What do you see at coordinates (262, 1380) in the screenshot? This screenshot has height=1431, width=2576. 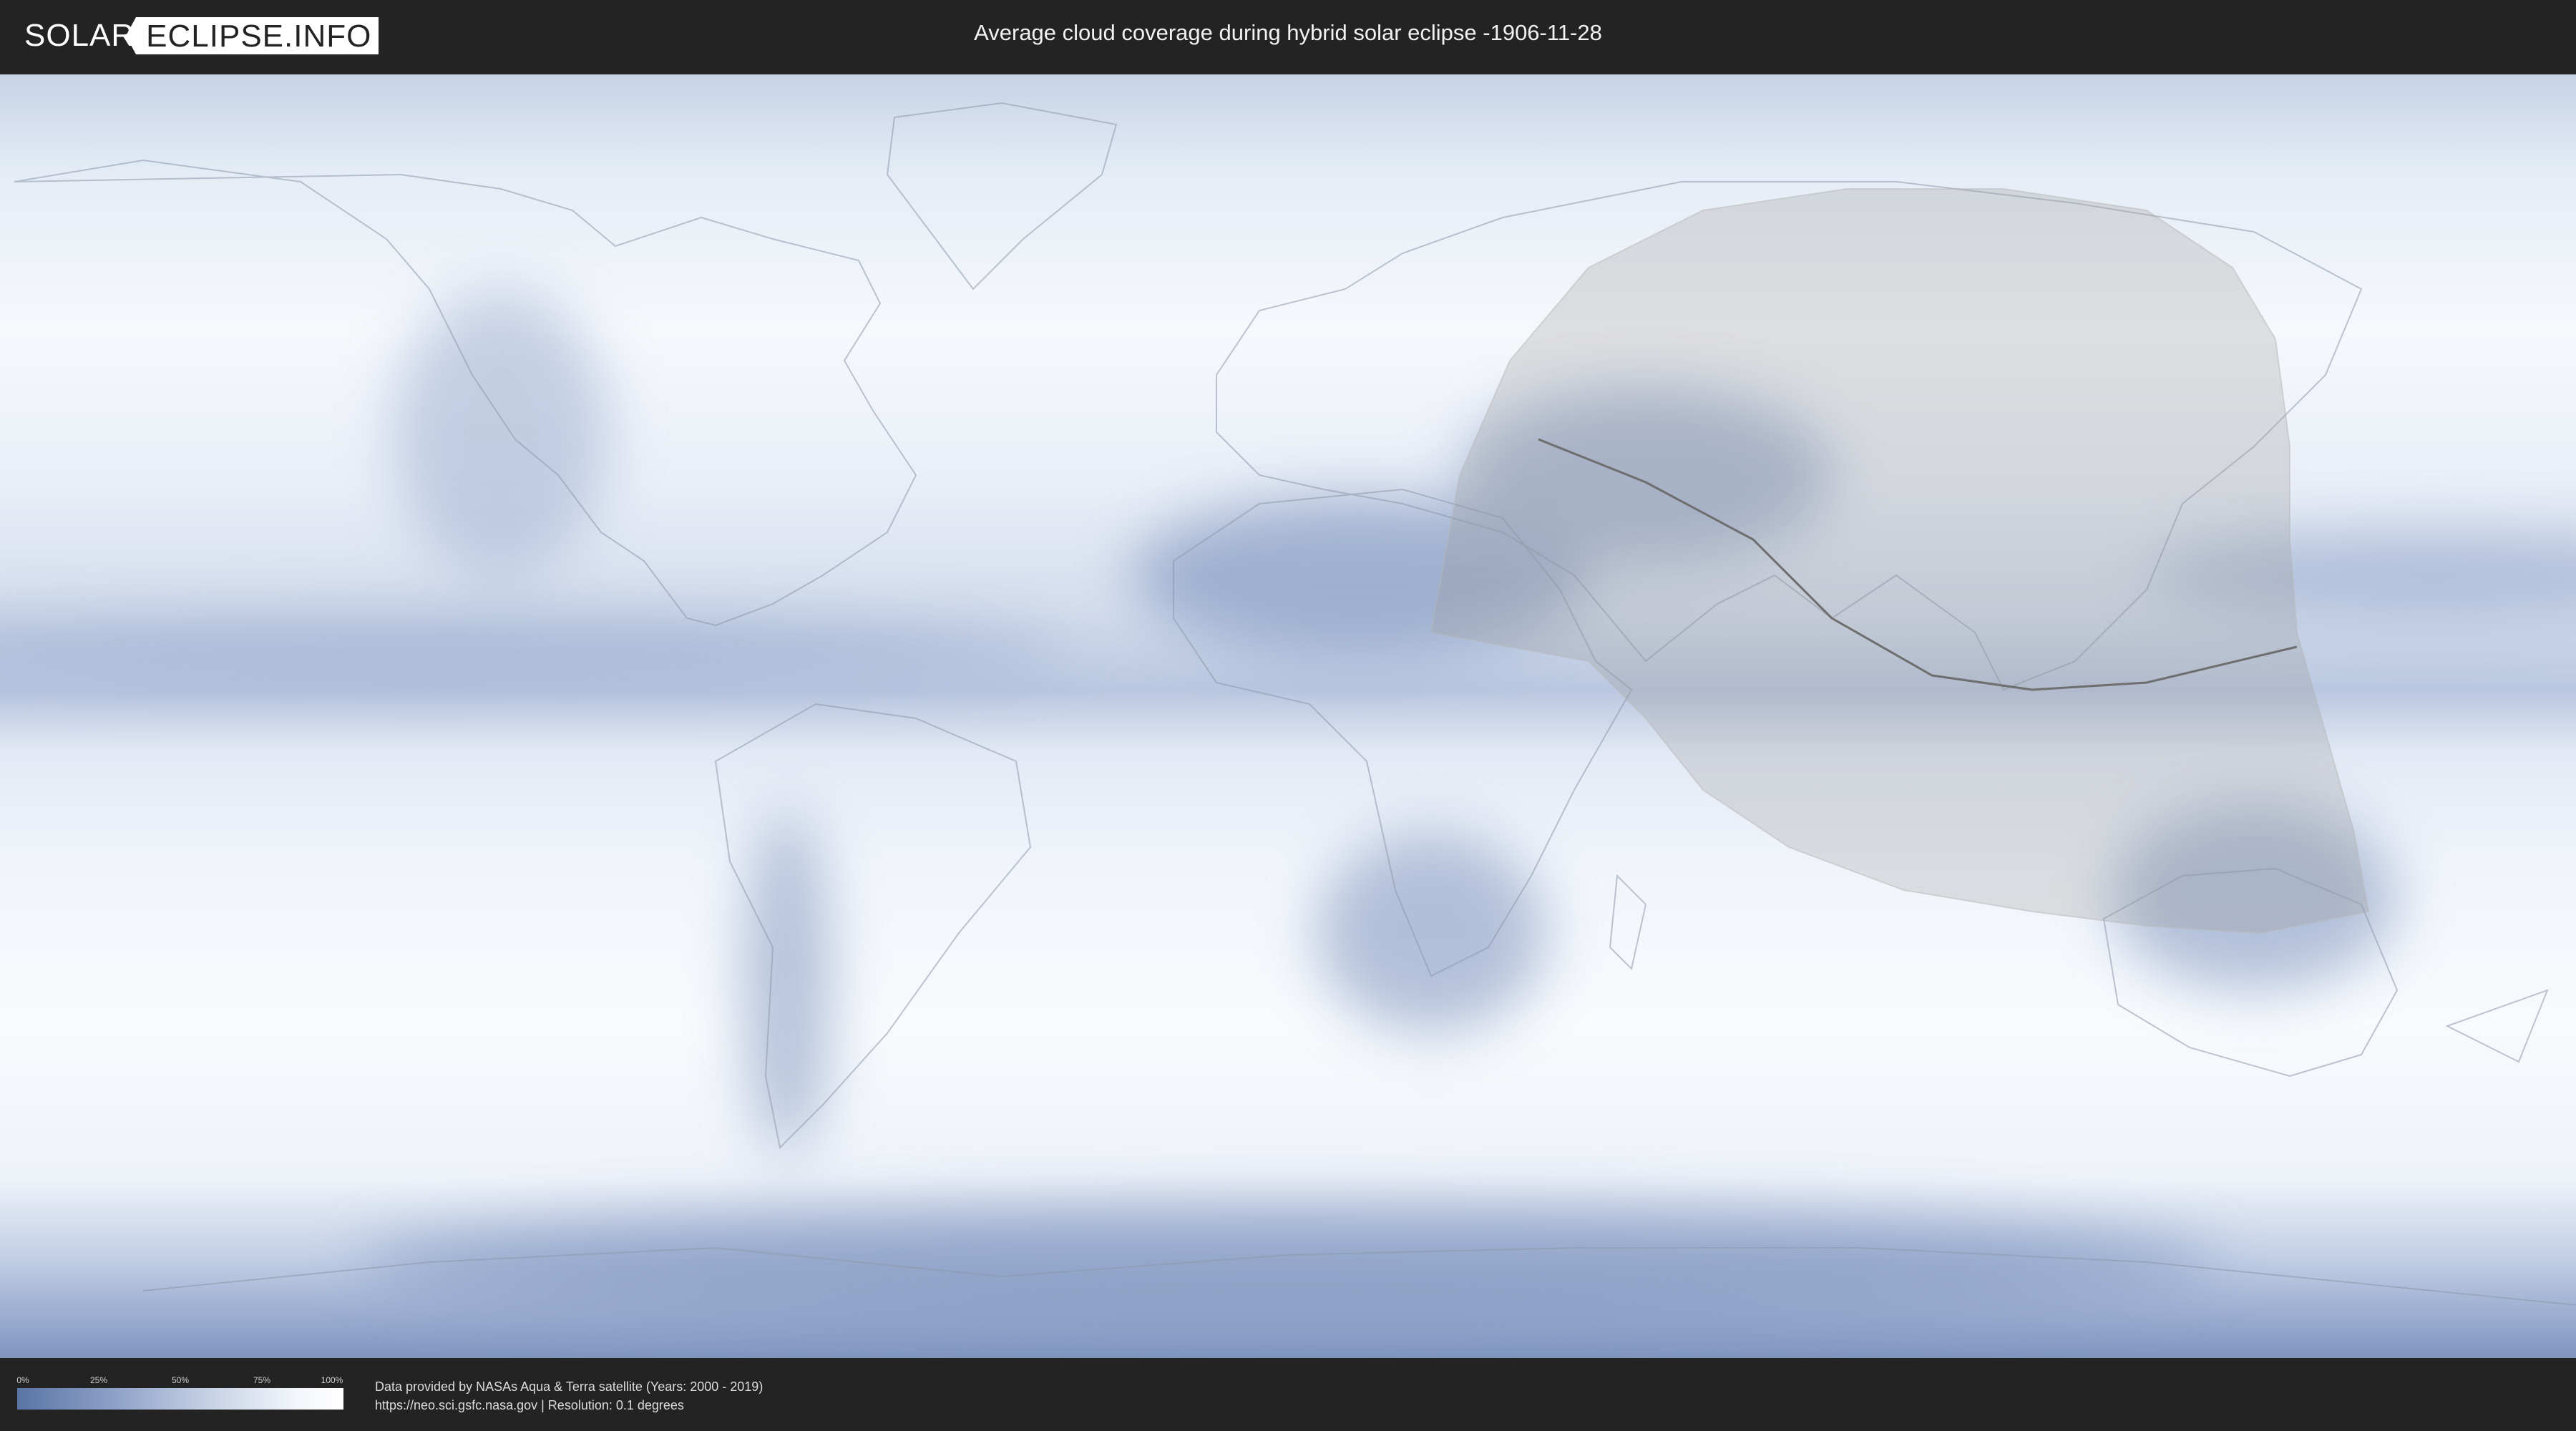 I see `legend-tick: 75%` at bounding box center [262, 1380].